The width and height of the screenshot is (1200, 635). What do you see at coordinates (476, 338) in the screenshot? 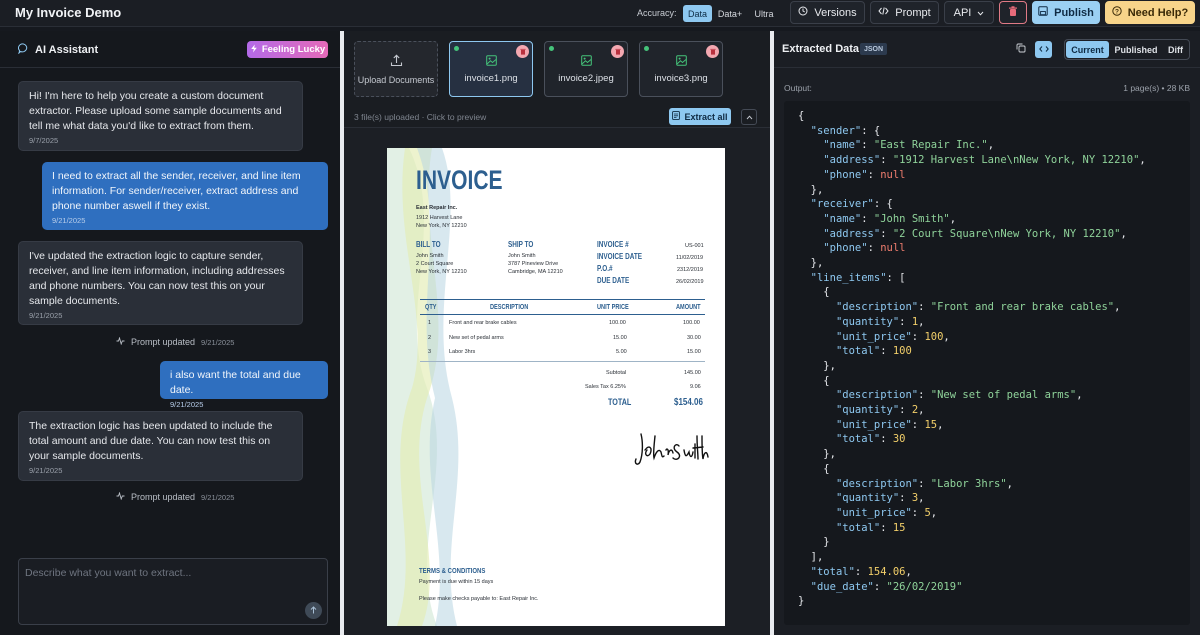
I see `table-cell-description: New set of pedal arms` at bounding box center [476, 338].